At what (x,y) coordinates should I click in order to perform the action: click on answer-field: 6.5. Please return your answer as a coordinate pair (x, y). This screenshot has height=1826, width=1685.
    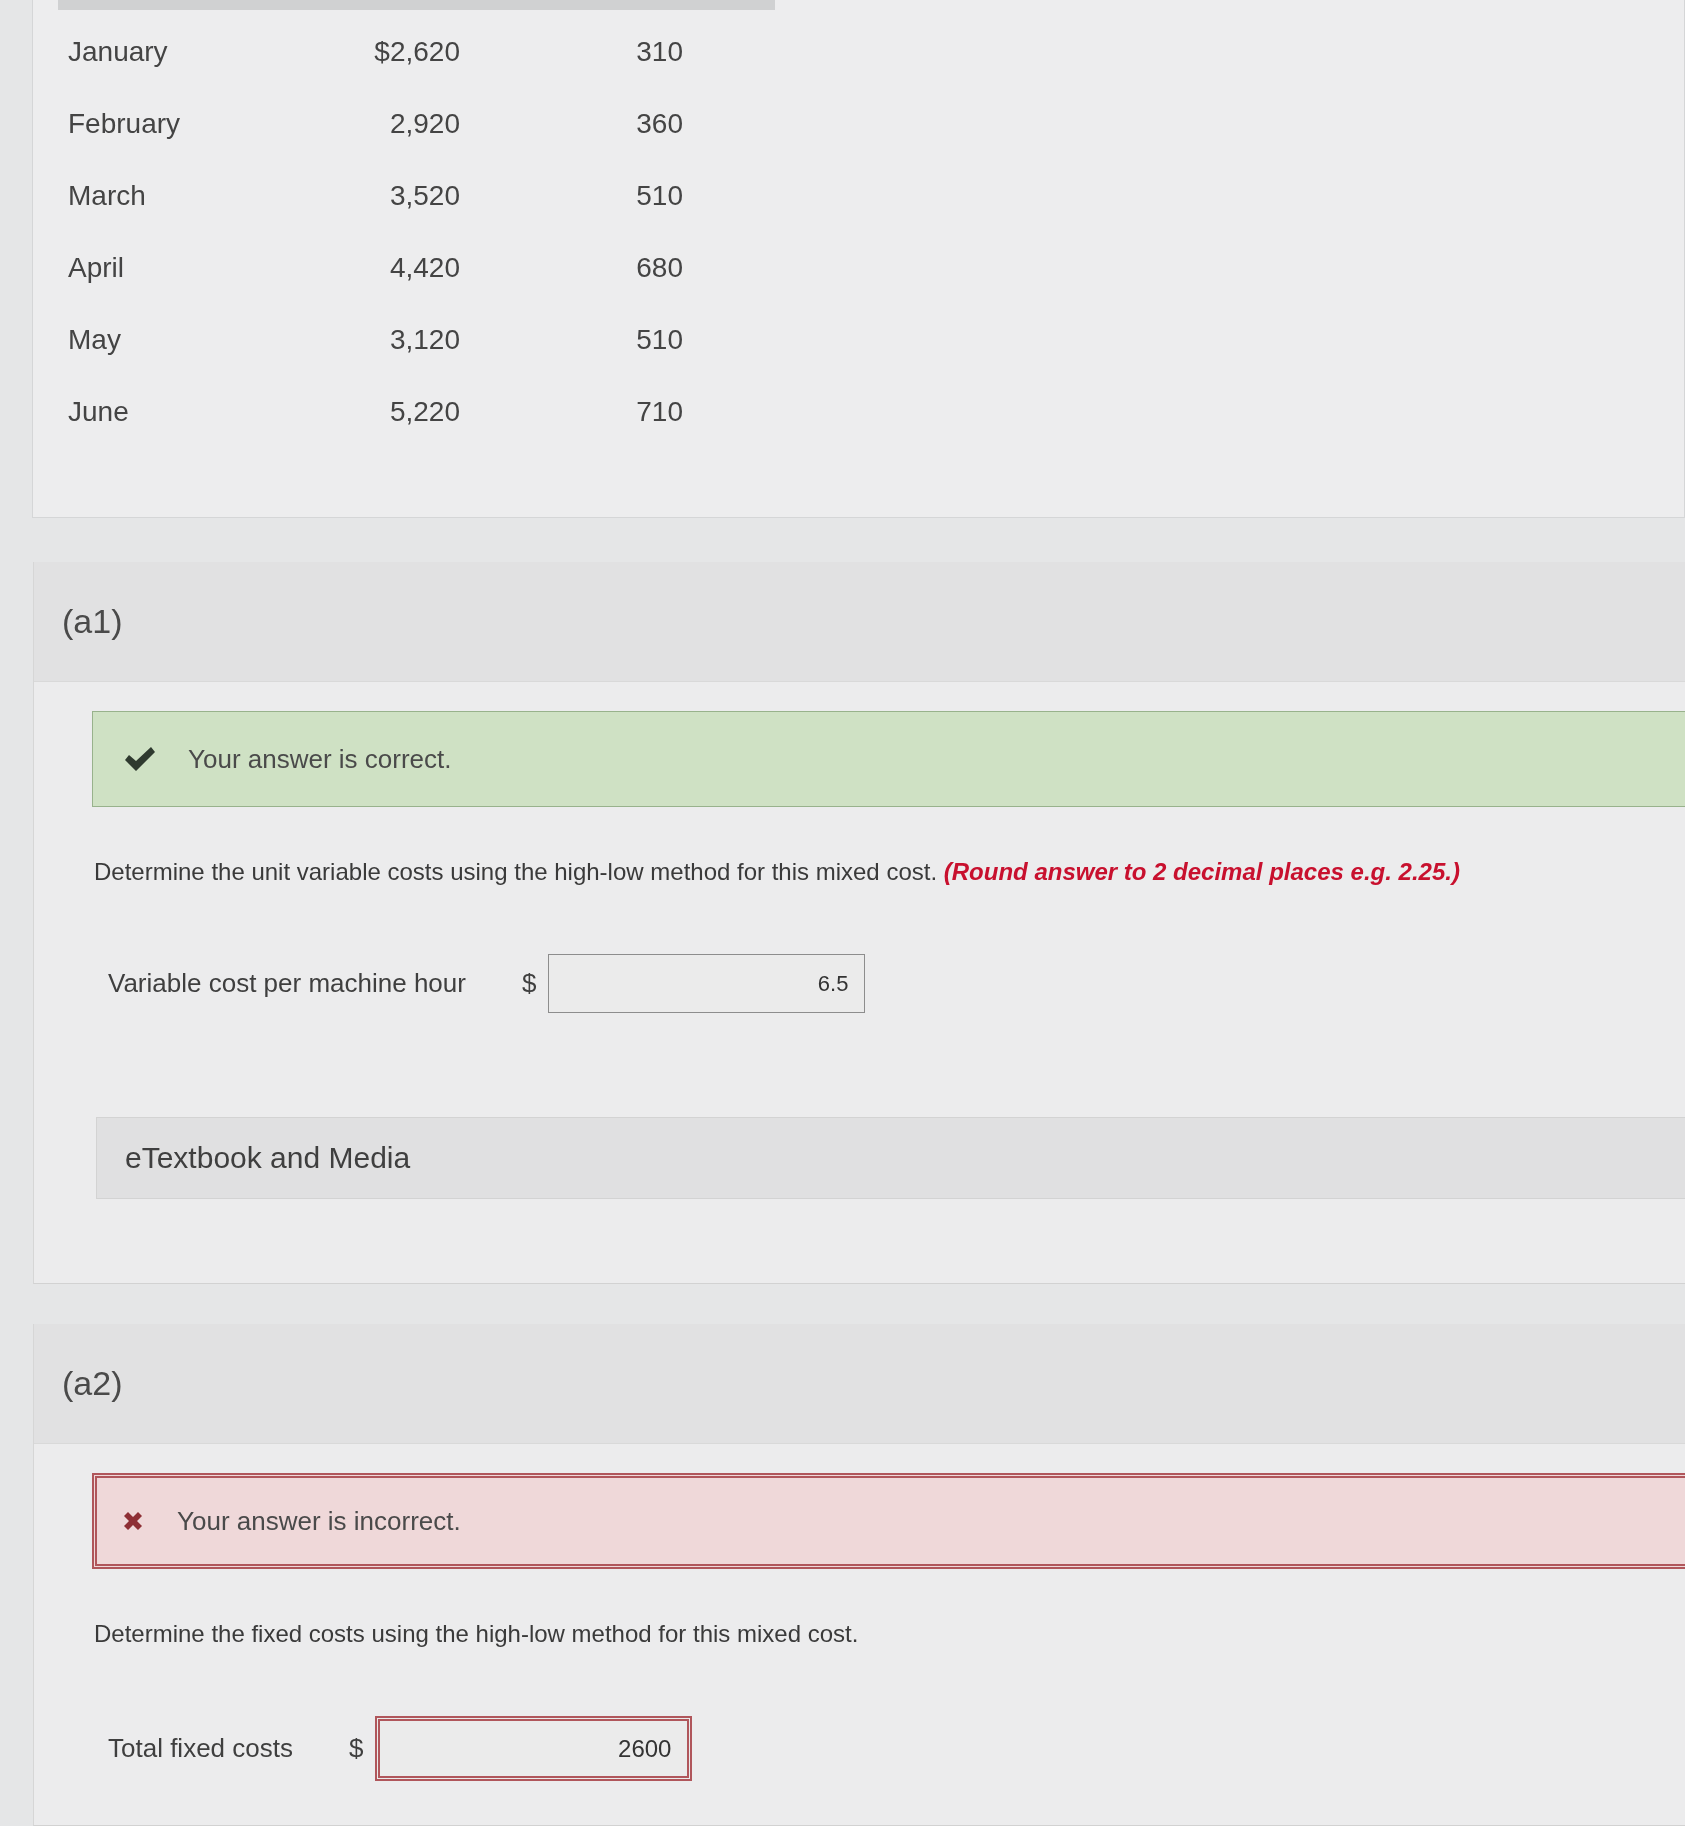
    Looking at the image, I should click on (707, 983).